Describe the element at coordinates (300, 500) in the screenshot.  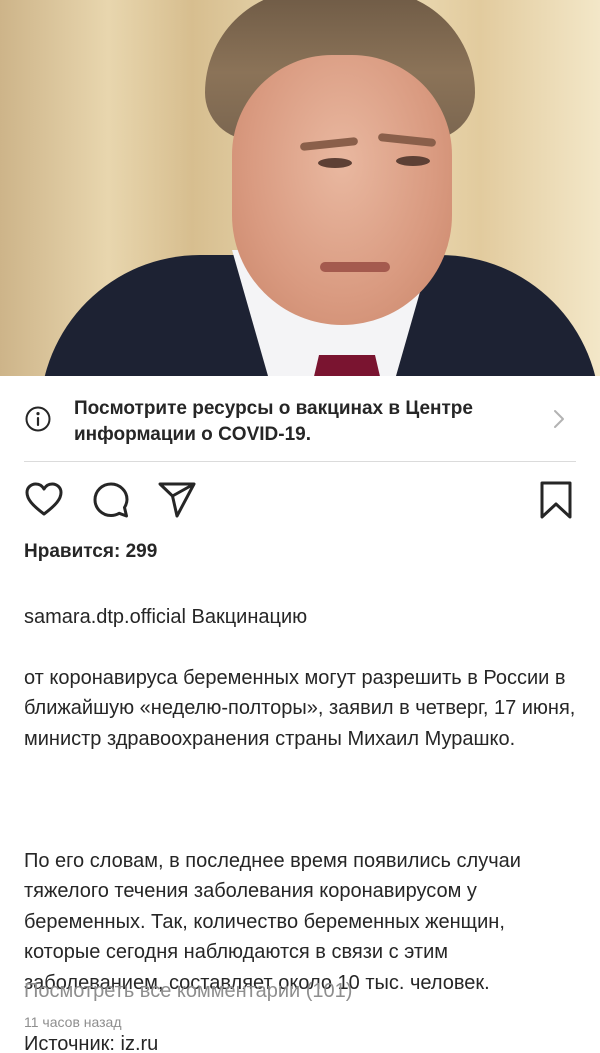
I see `action-bar` at that location.